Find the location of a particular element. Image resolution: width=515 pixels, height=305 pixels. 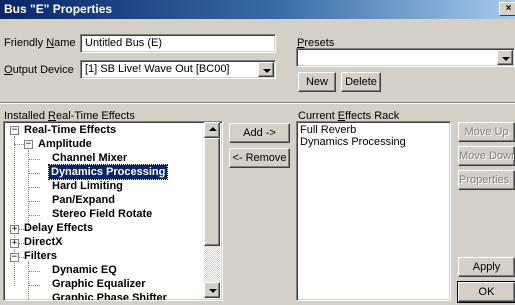

chevron-up-icon is located at coordinates (213, 129).